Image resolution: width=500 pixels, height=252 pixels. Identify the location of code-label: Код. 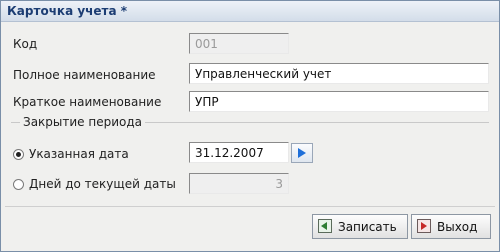
(25, 44).